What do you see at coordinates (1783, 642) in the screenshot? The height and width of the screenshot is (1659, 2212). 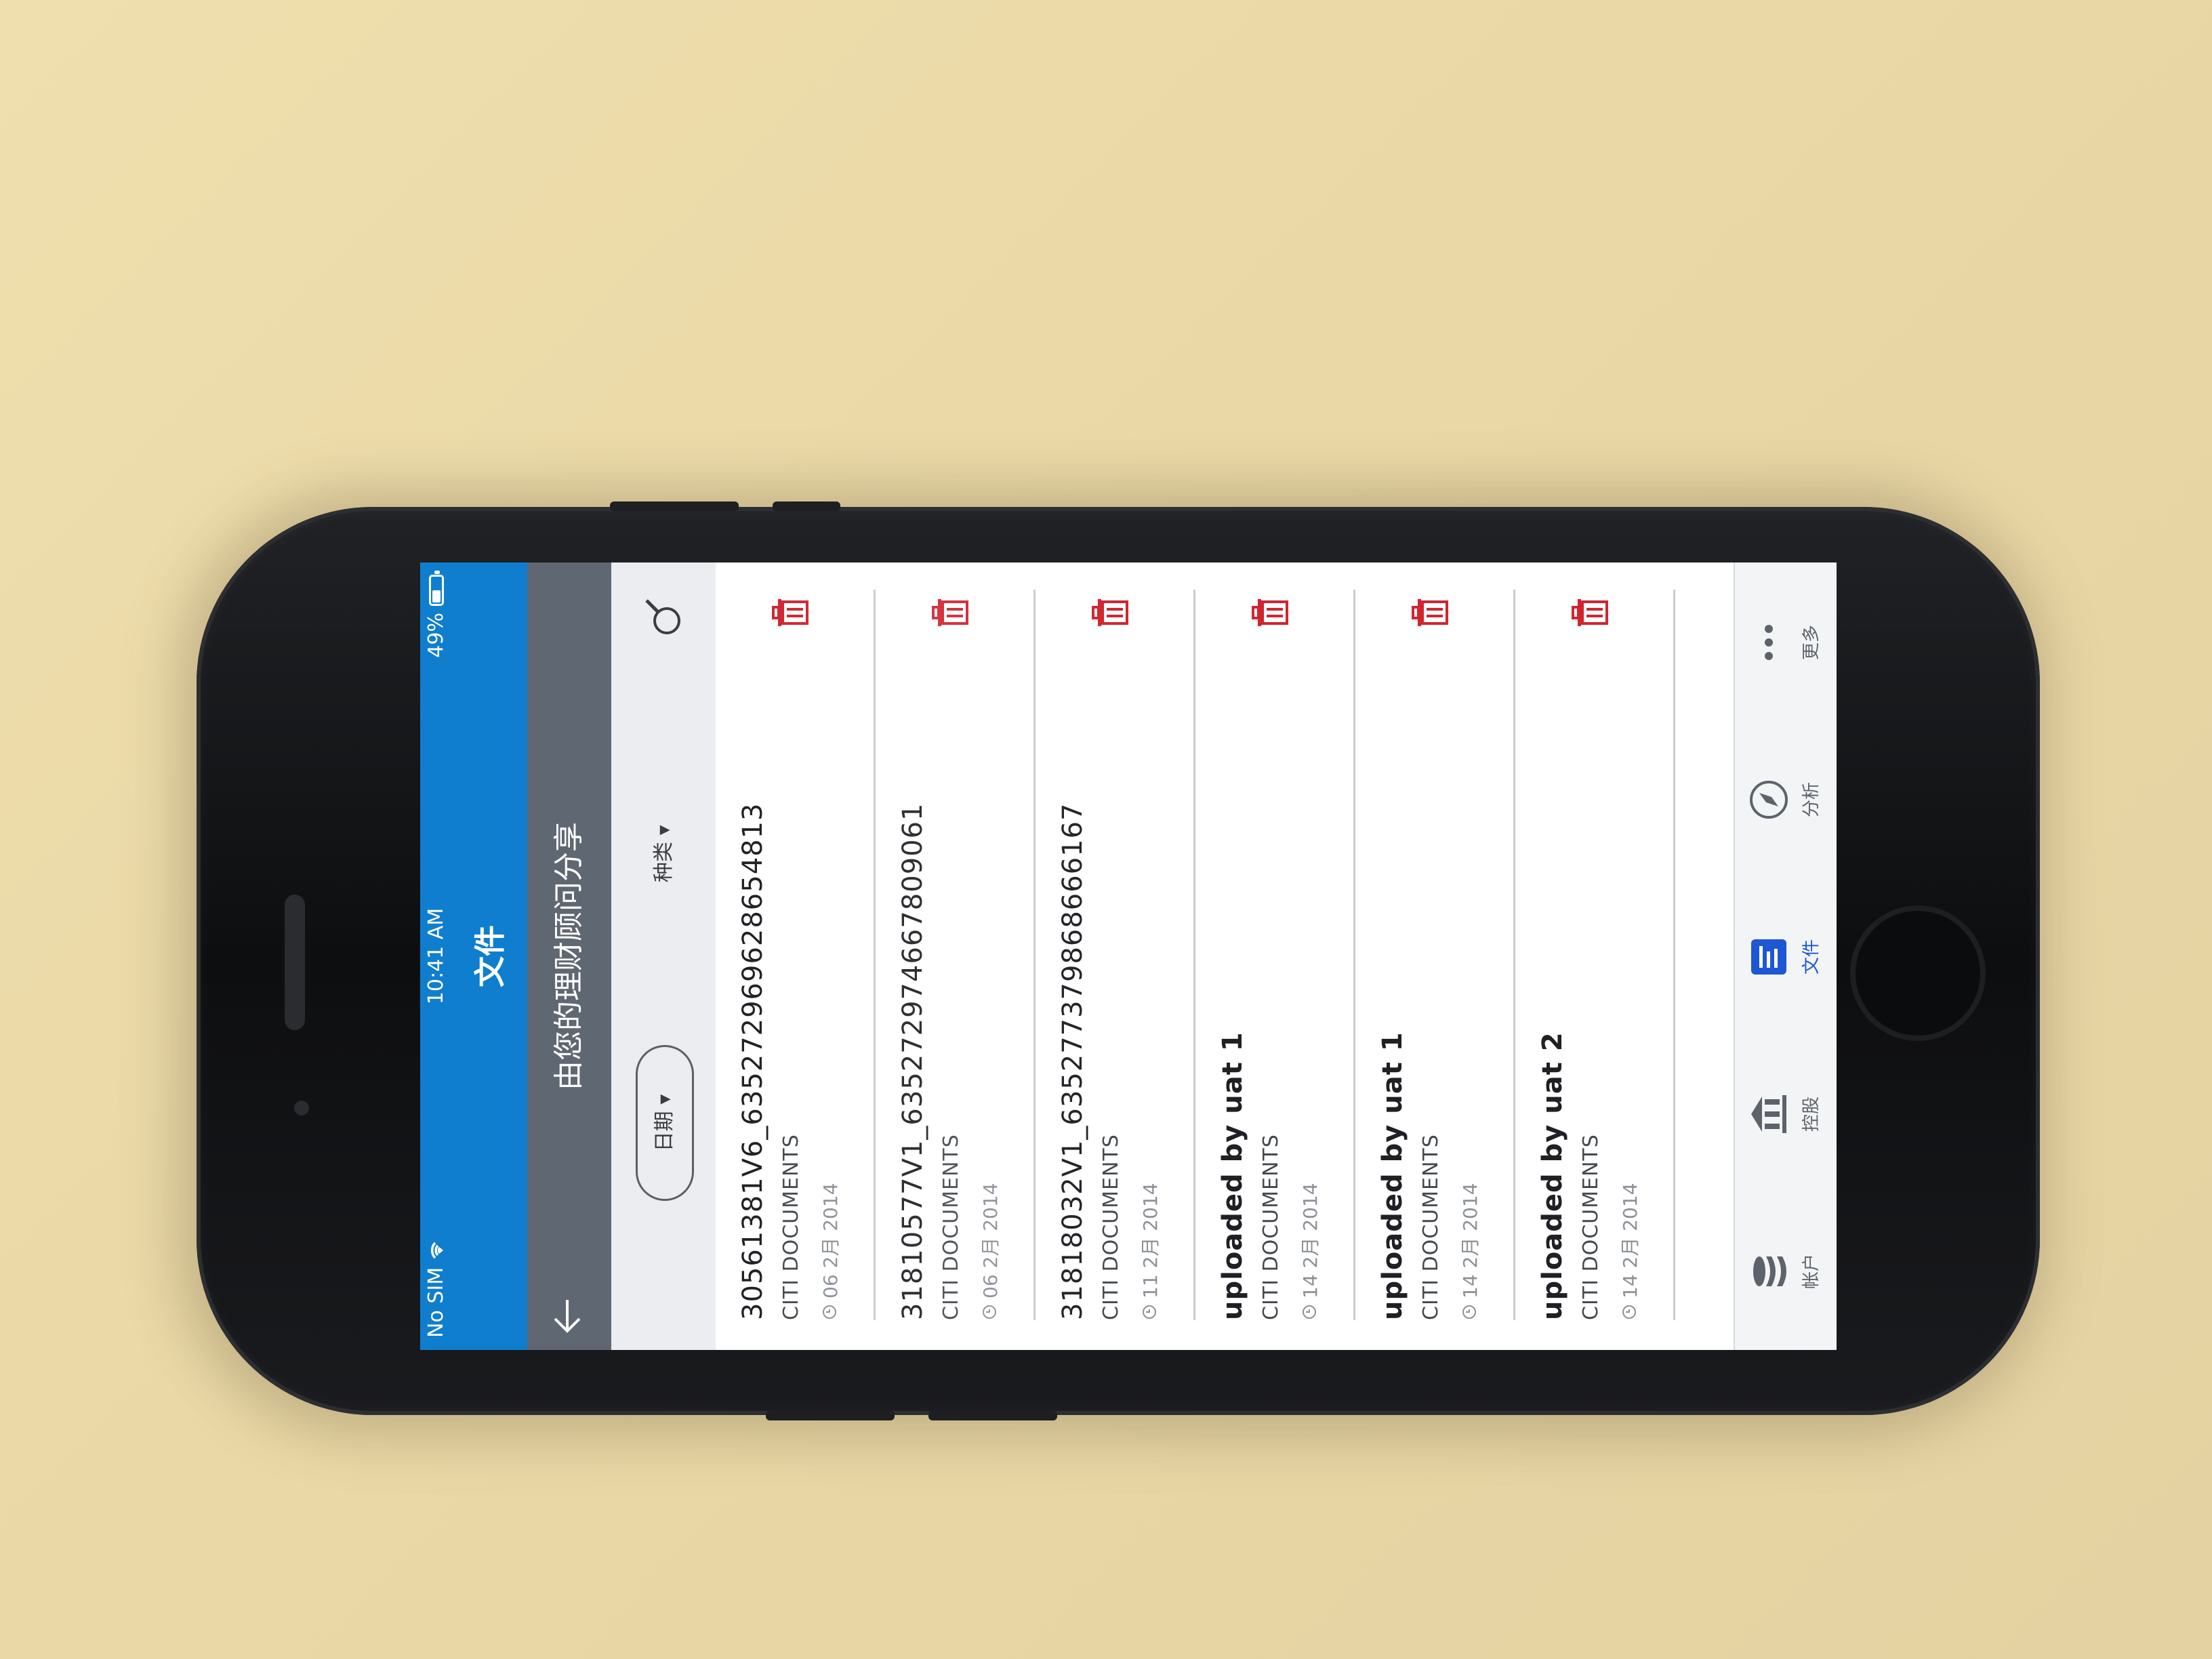 I see `tab-more-dots: 更多` at bounding box center [1783, 642].